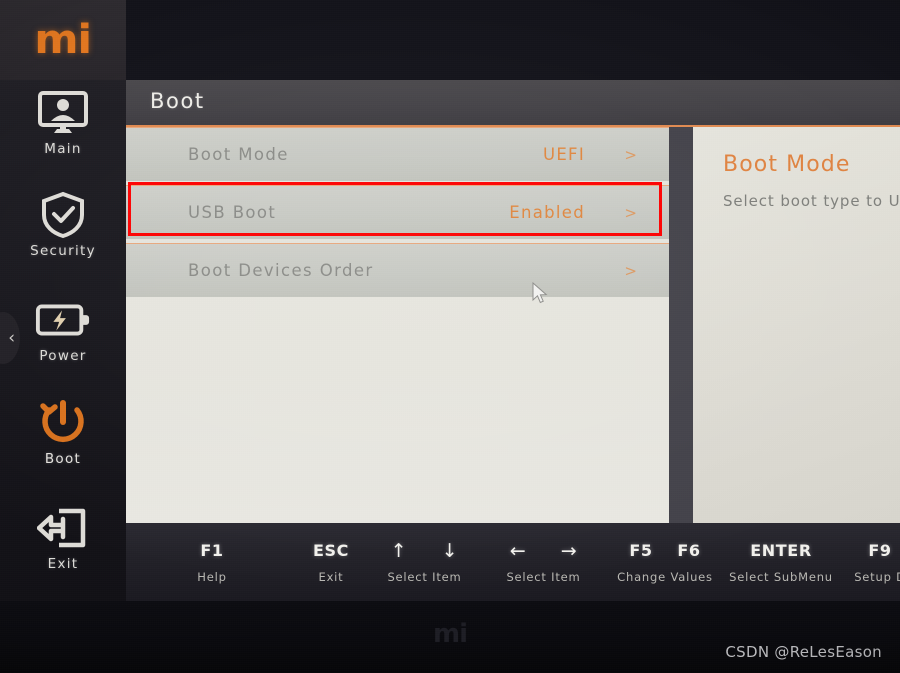 The height and width of the screenshot is (673, 900). I want to click on arrow-up-icon: ↑, so click(399, 551).